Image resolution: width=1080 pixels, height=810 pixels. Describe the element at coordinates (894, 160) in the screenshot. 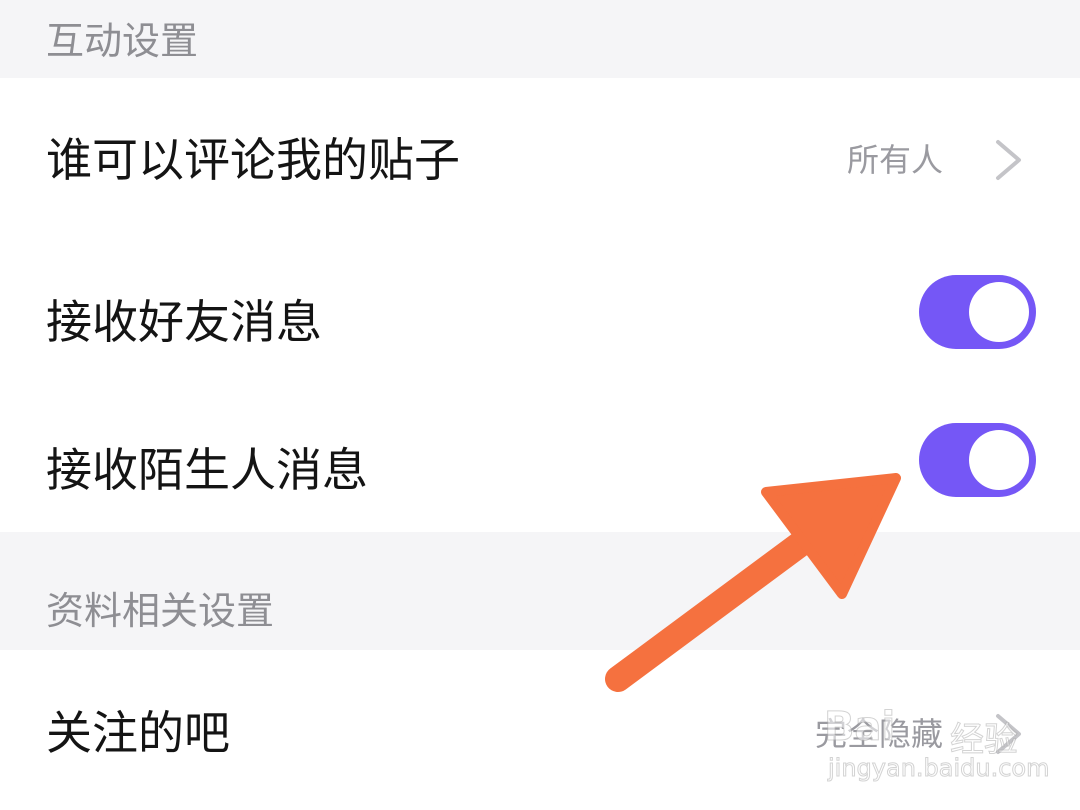

I see `row-value: 所有人` at that location.